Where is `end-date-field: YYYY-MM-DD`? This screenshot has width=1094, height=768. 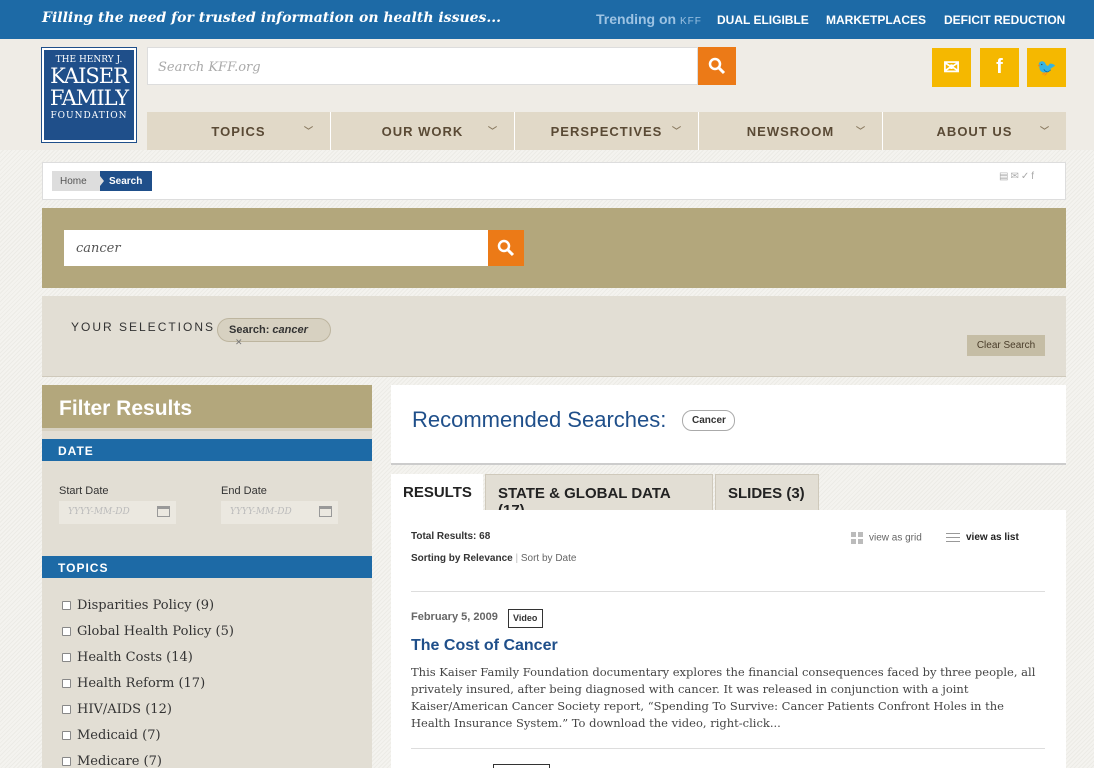 end-date-field: YYYY-MM-DD is located at coordinates (279, 512).